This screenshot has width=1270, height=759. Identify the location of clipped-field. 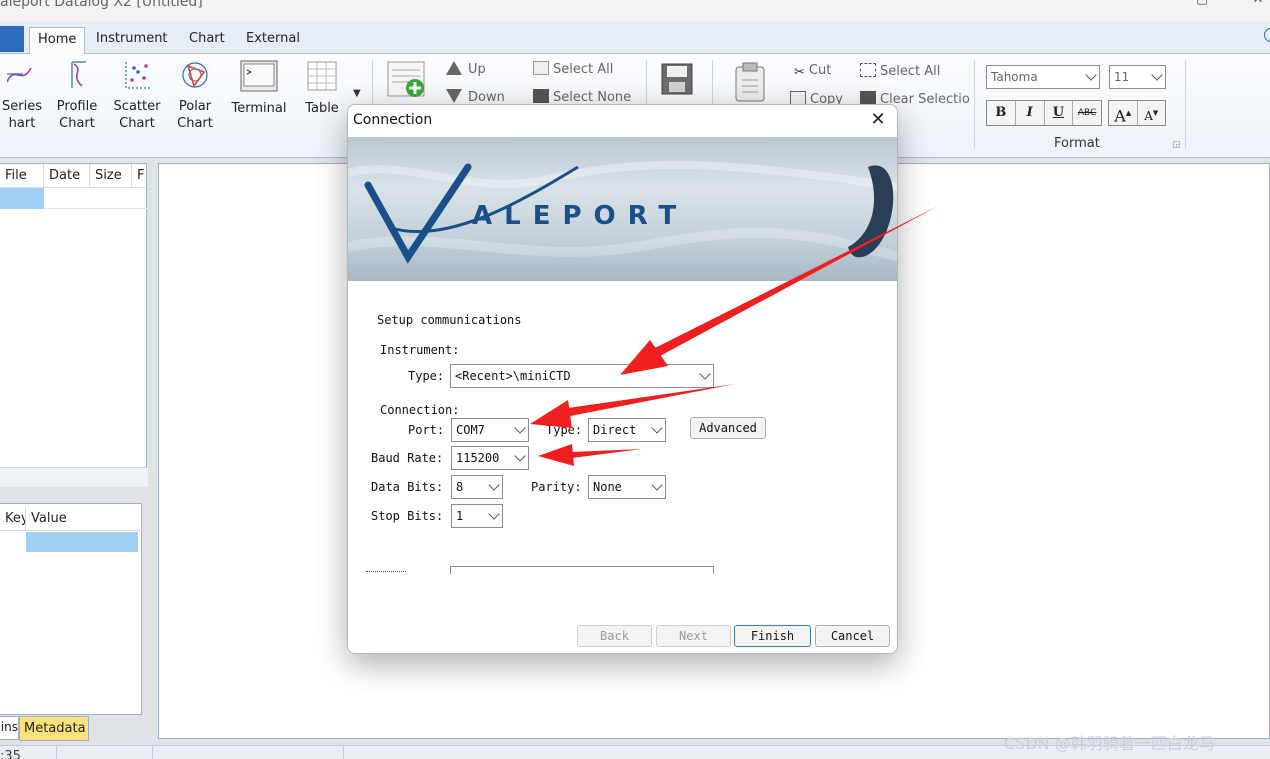
(582, 570).